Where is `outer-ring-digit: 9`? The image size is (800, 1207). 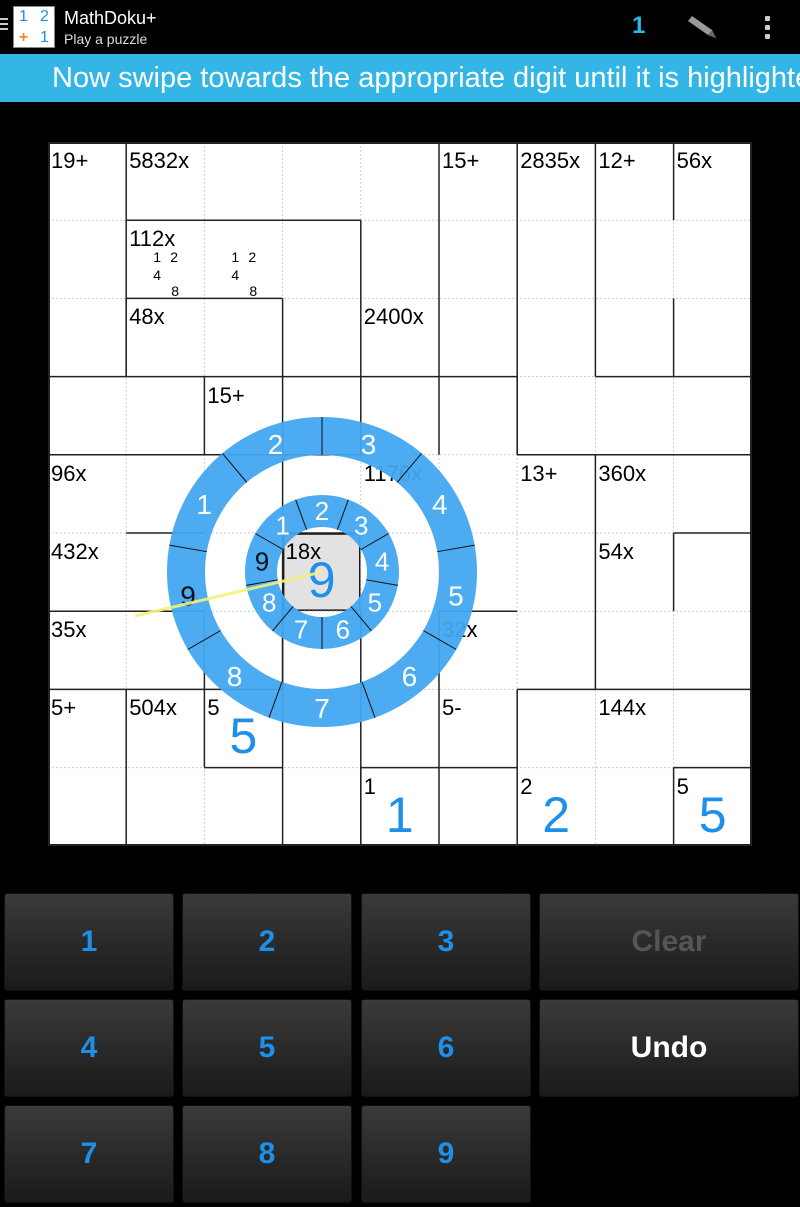 outer-ring-digit: 9 is located at coordinates (188, 596).